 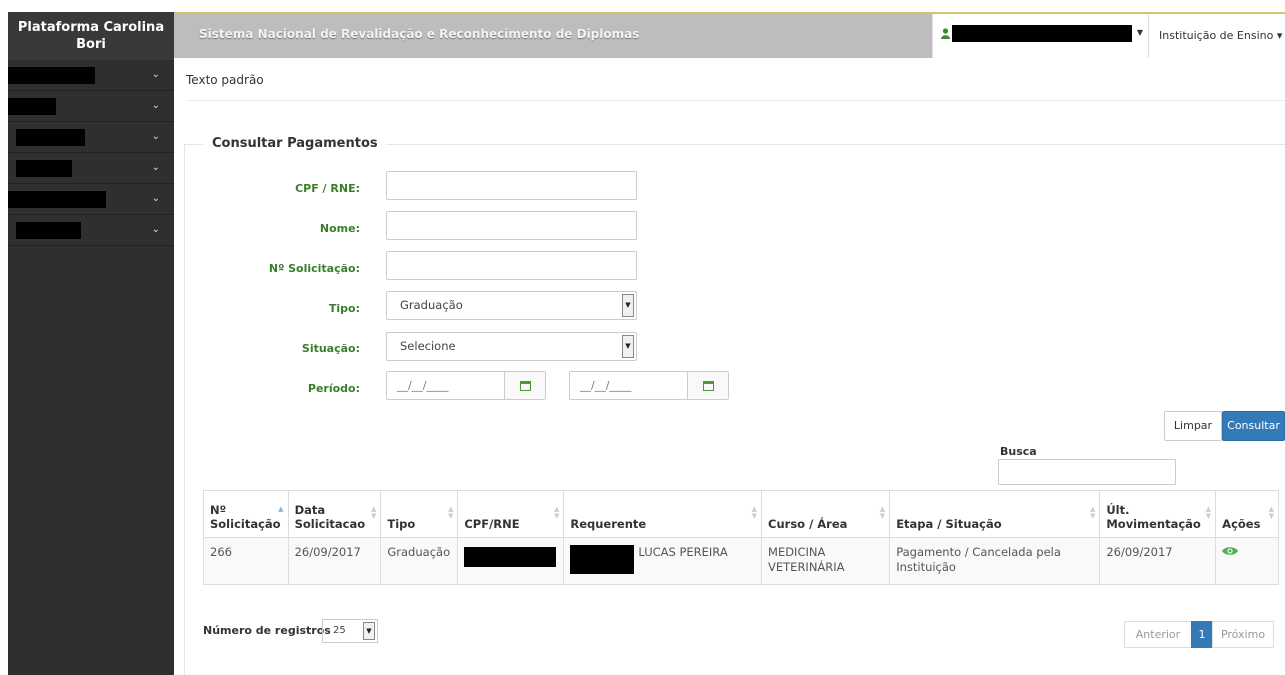 I want to click on col-header: Tipo ▲ ▼, so click(x=419, y=514).